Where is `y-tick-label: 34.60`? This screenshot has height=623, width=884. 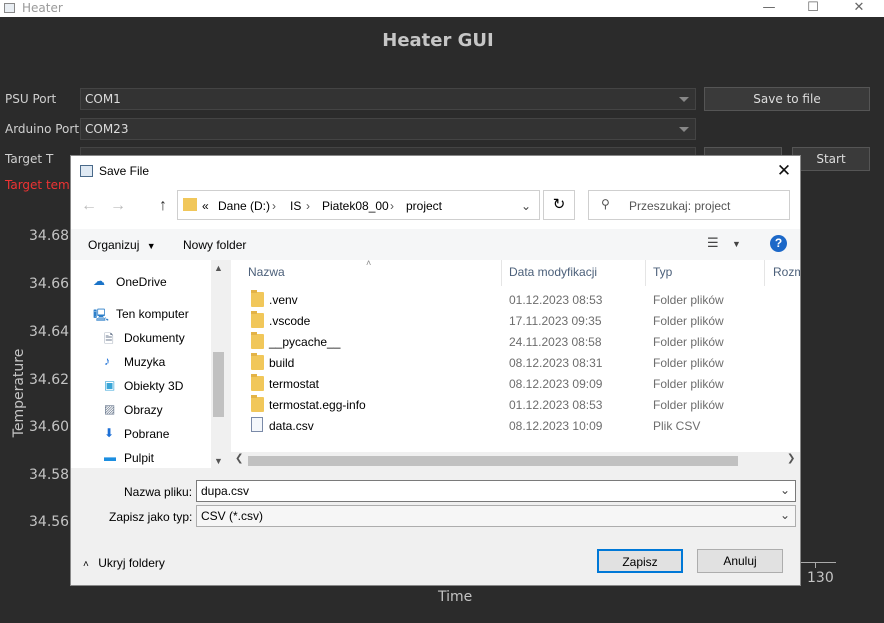 y-tick-label: 34.60 is located at coordinates (49, 427).